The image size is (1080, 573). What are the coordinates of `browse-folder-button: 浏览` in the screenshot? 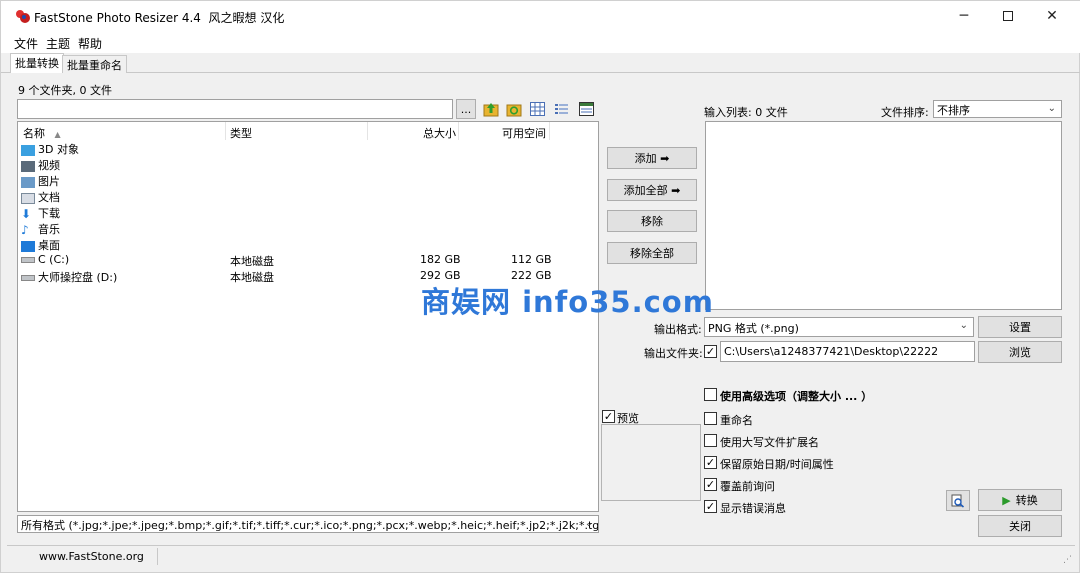 It's located at (1020, 352).